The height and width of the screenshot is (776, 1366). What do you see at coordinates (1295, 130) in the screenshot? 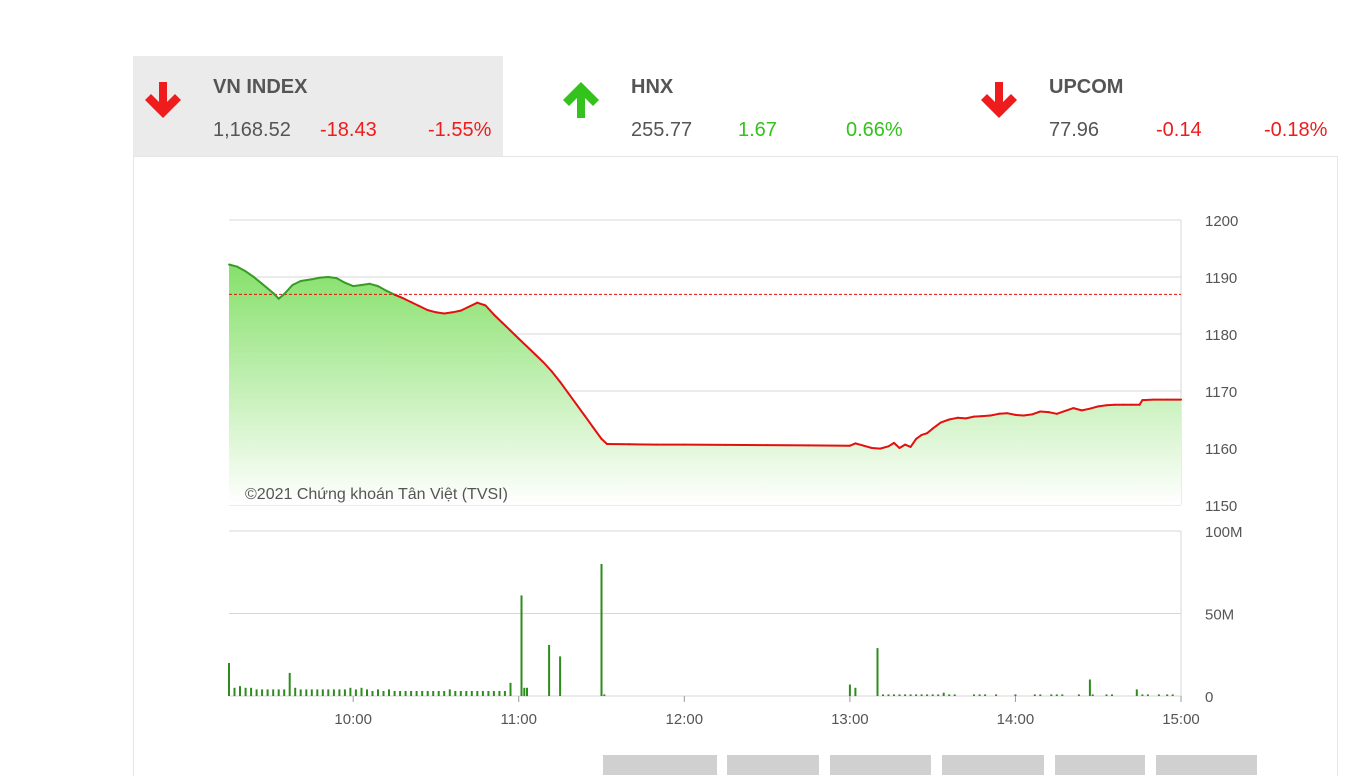
I see `index-percent: -0.18%` at bounding box center [1295, 130].